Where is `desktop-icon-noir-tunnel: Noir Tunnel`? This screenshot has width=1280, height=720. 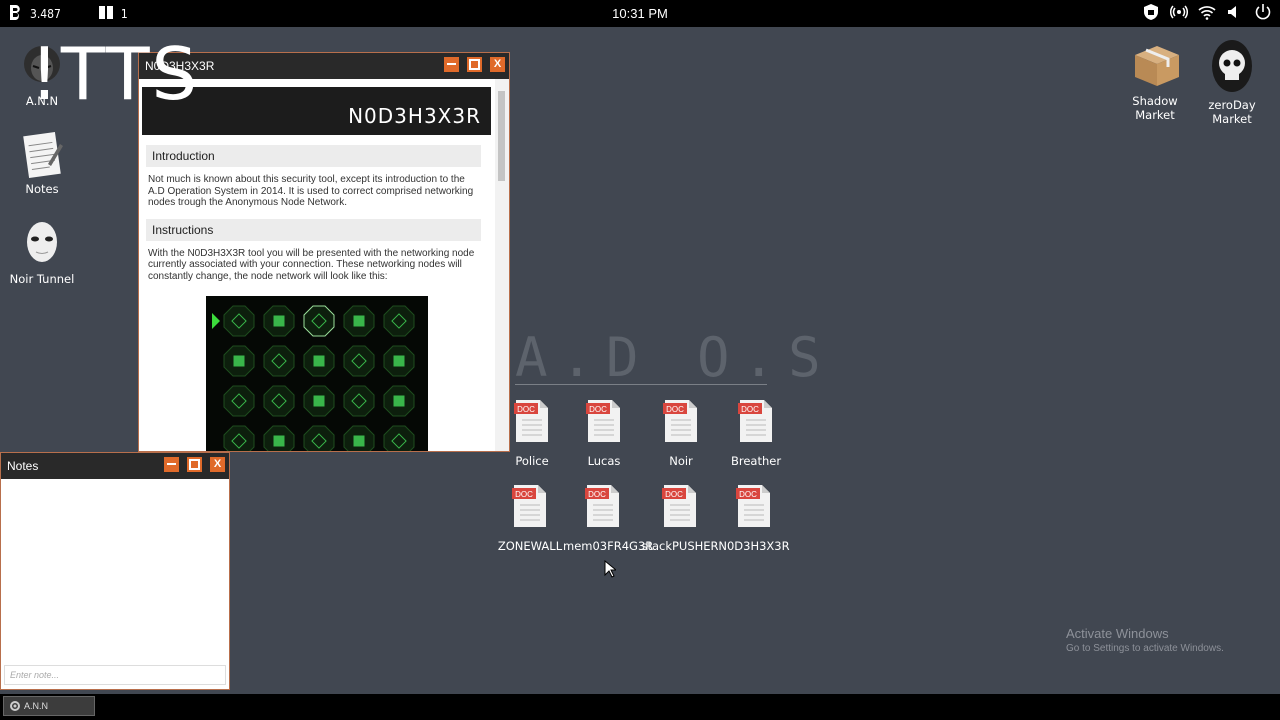
desktop-icon-noir-tunnel: Noir Tunnel is located at coordinates (42, 253).